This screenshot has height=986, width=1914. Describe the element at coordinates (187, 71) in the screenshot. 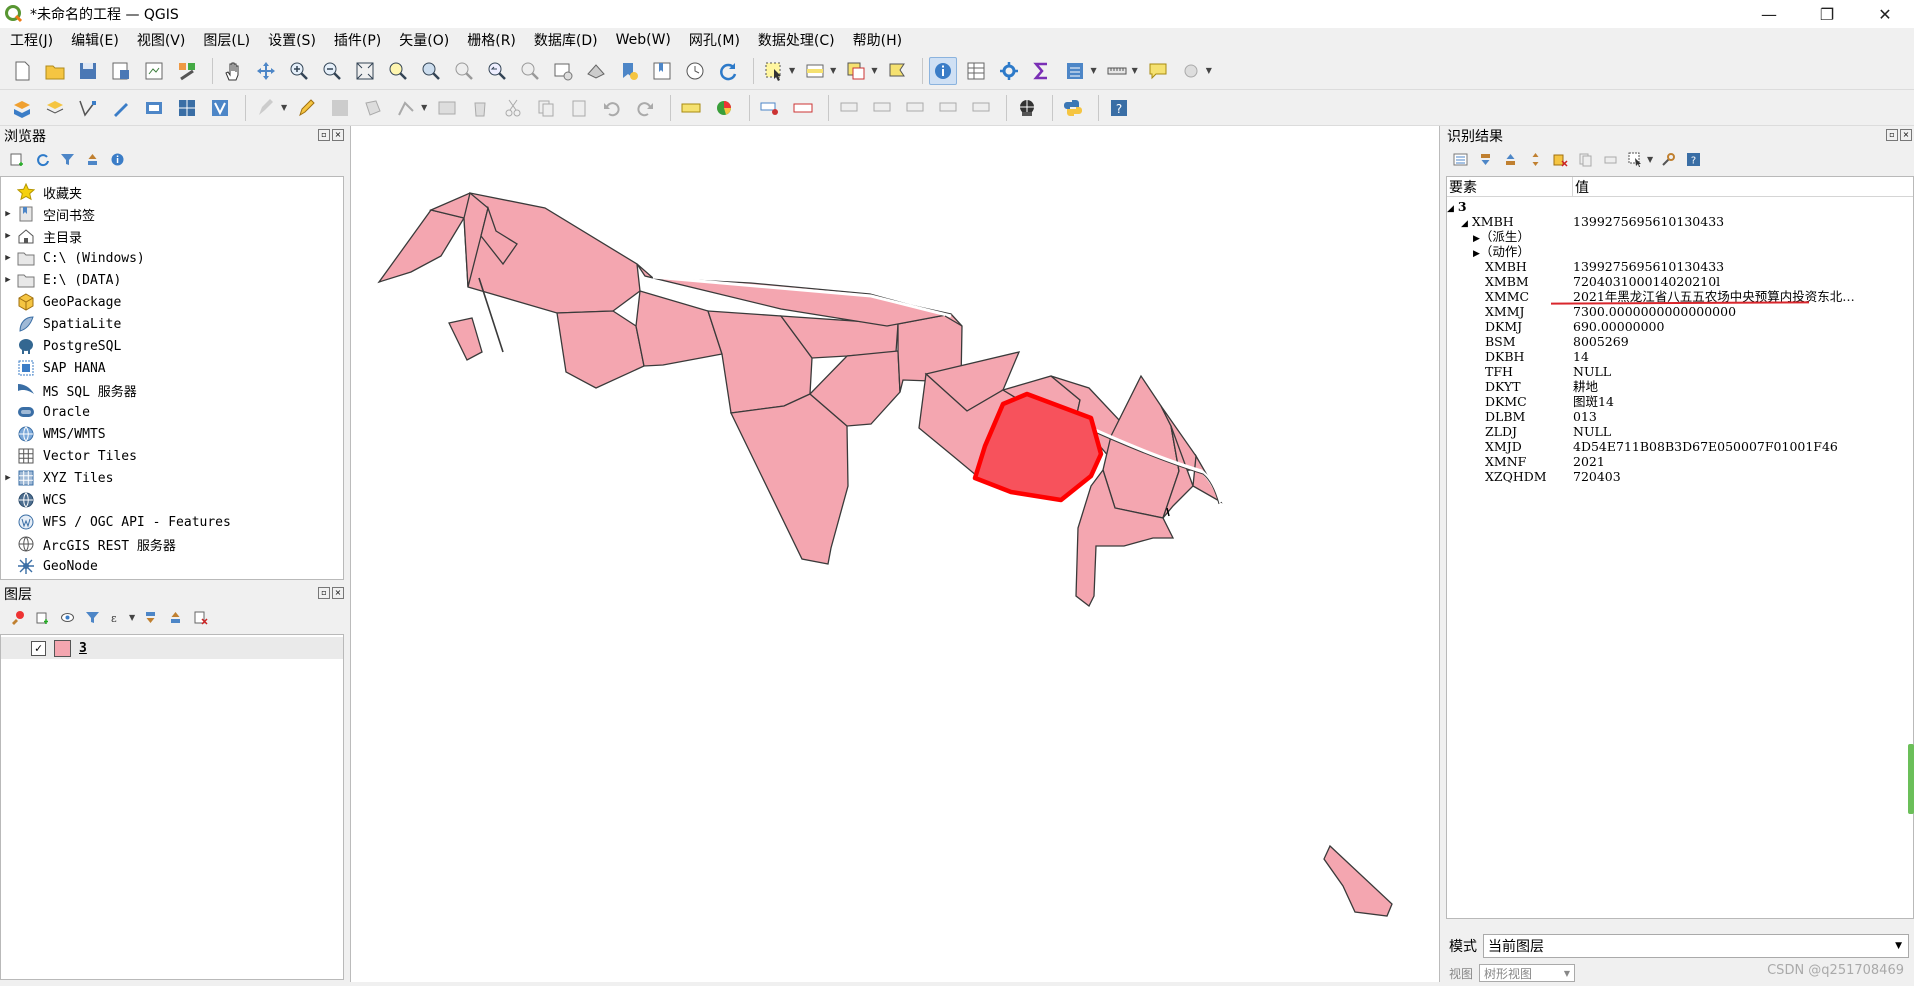

I see `style-manager-icon` at that location.